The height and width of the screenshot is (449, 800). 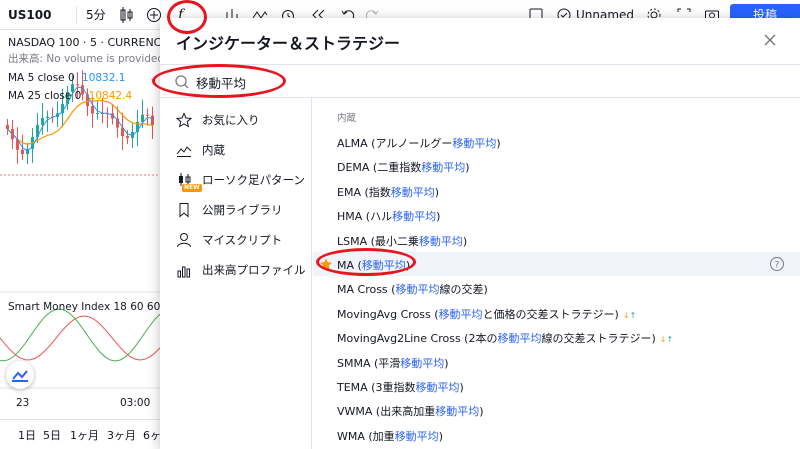 What do you see at coordinates (110, 96) in the screenshot?
I see `ma25-legend-value: 10842.4` at bounding box center [110, 96].